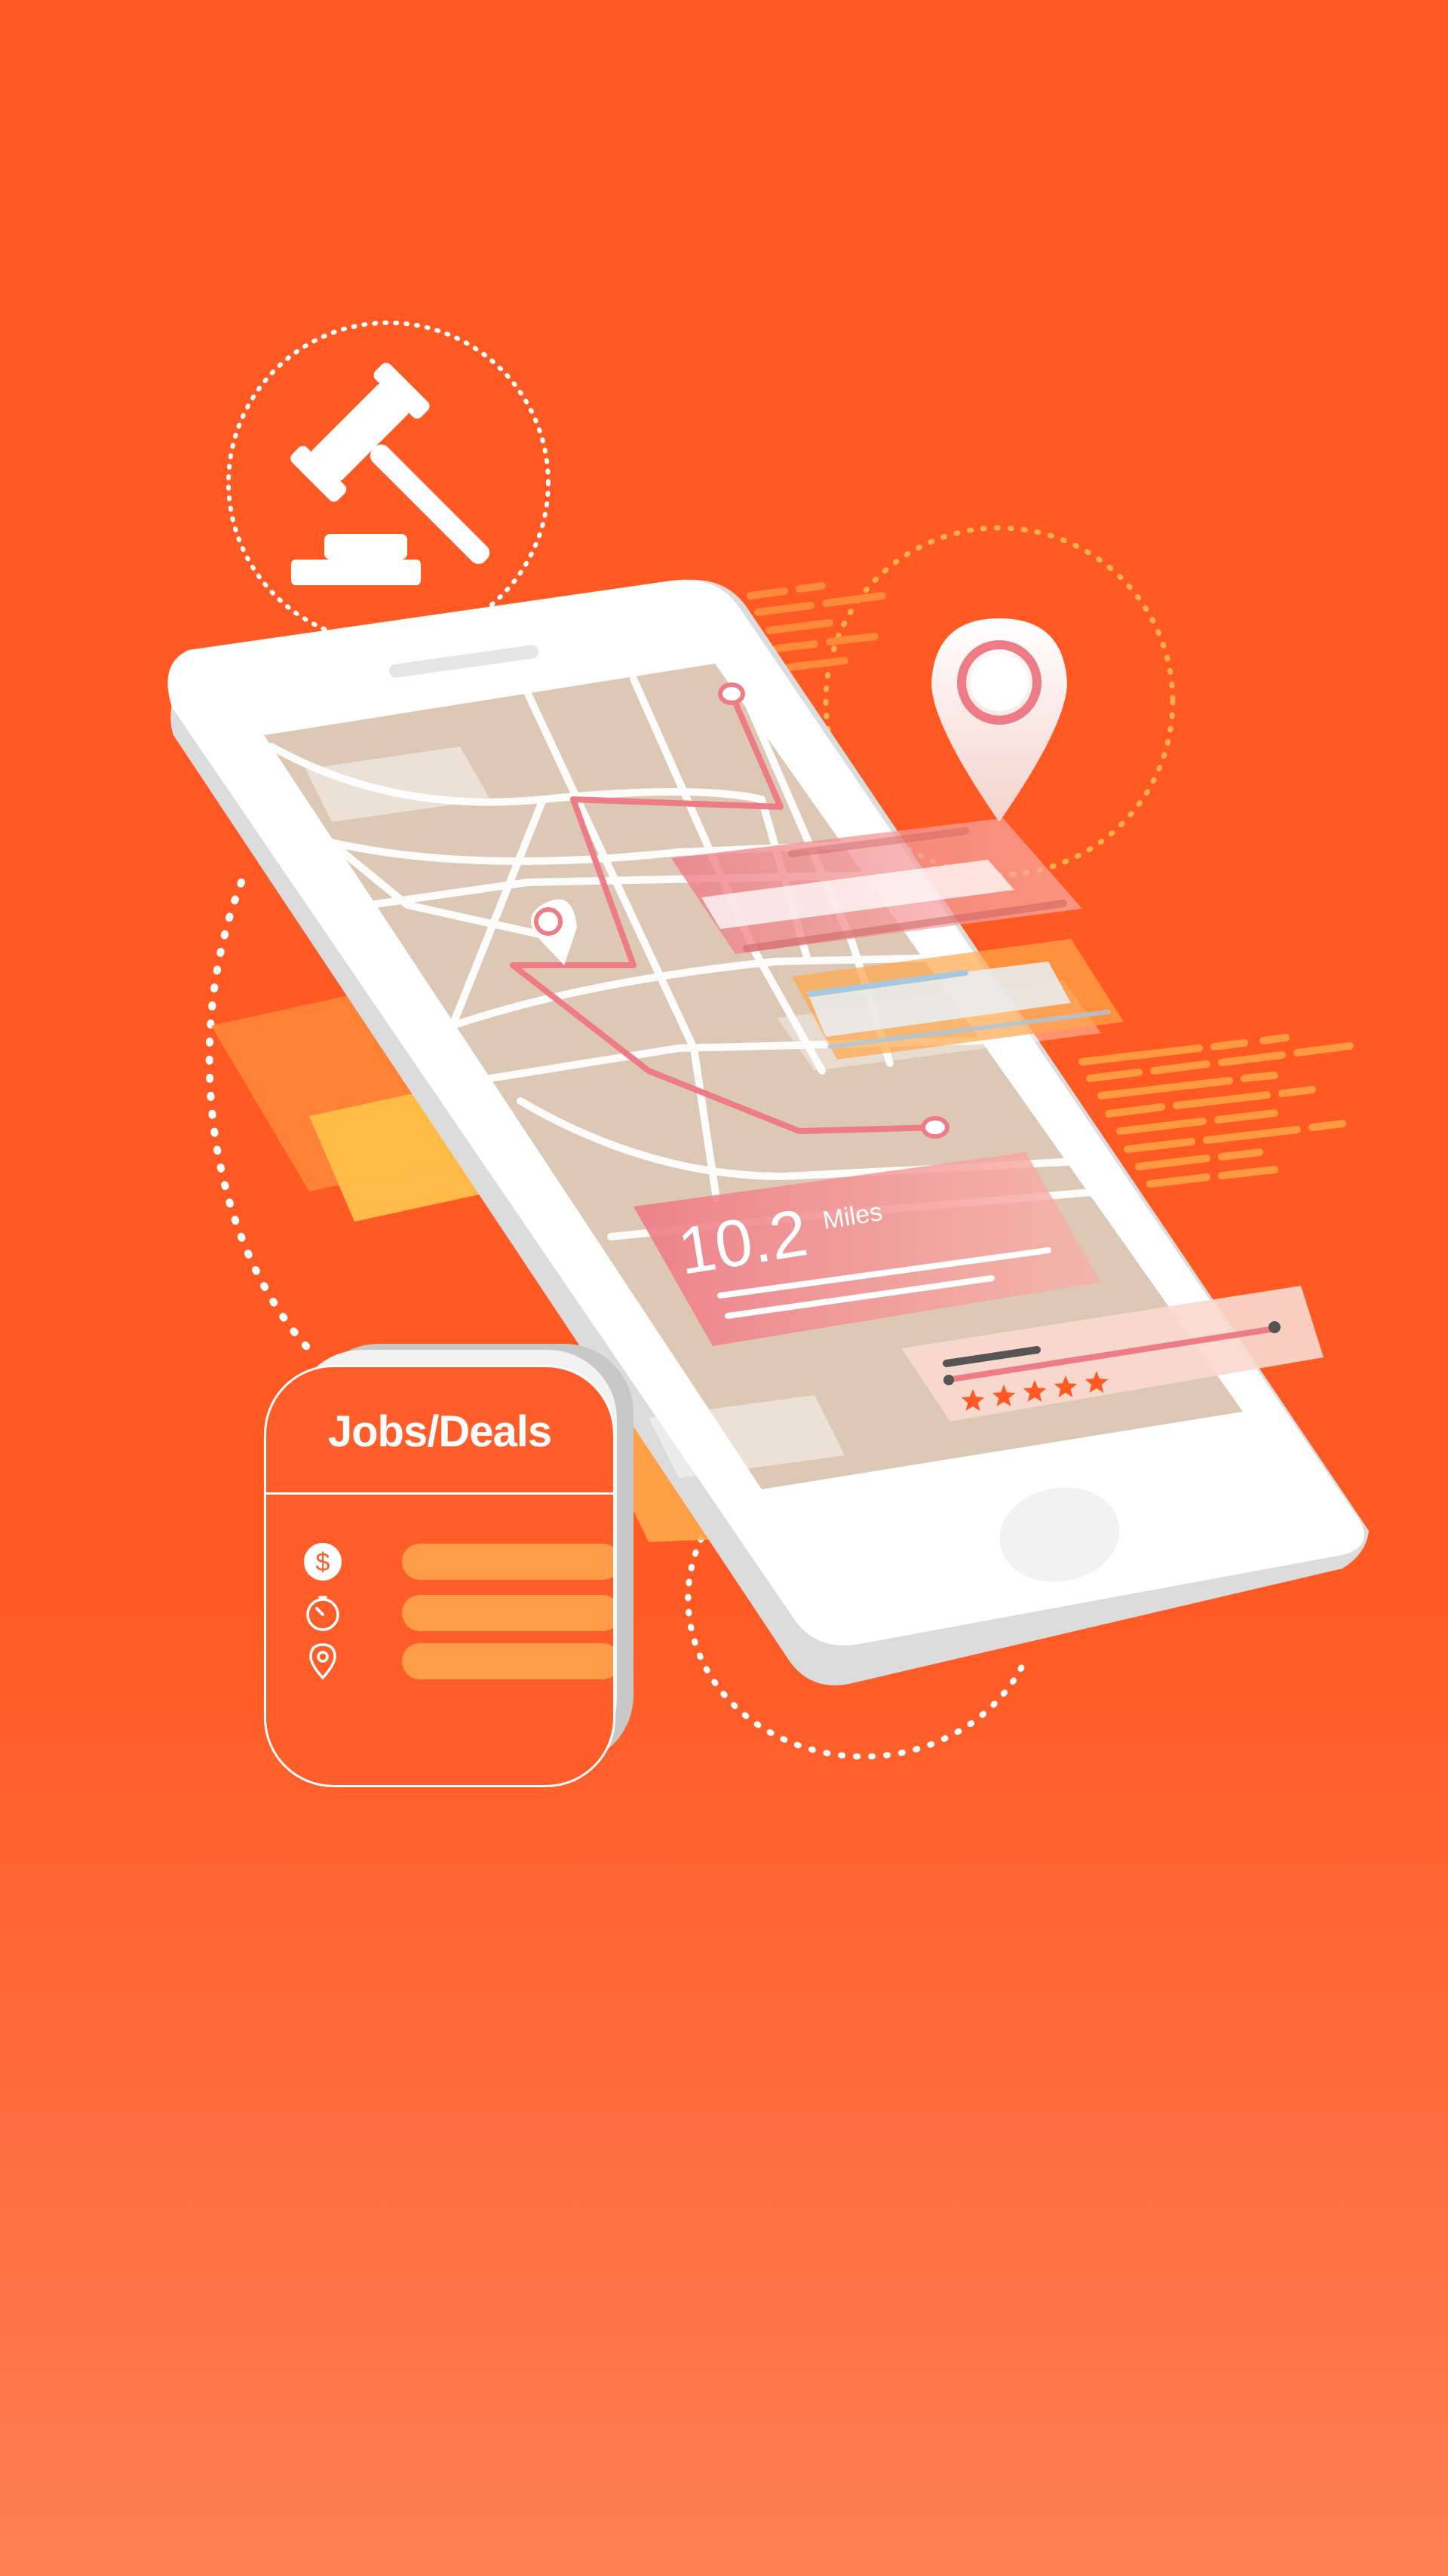 The width and height of the screenshot is (1448, 2576). I want to click on timer-icon, so click(322, 1613).